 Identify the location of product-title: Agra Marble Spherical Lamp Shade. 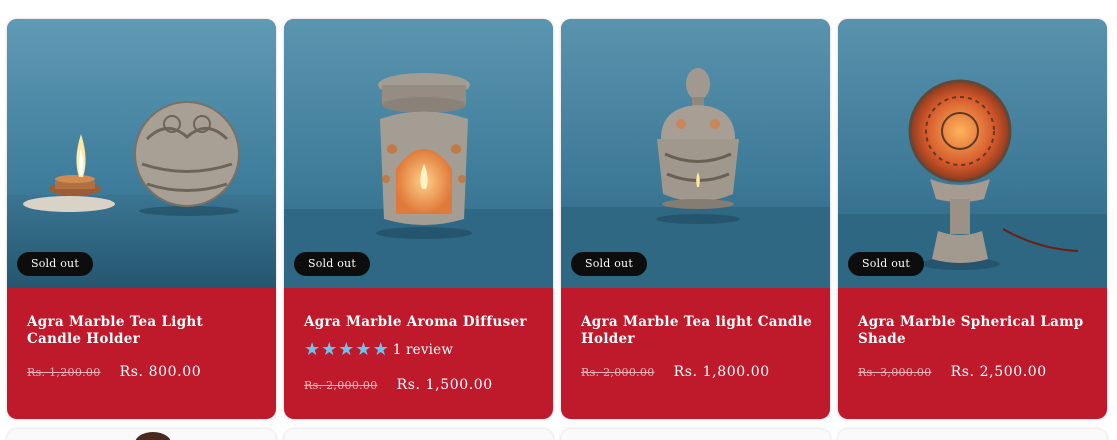
(975, 331).